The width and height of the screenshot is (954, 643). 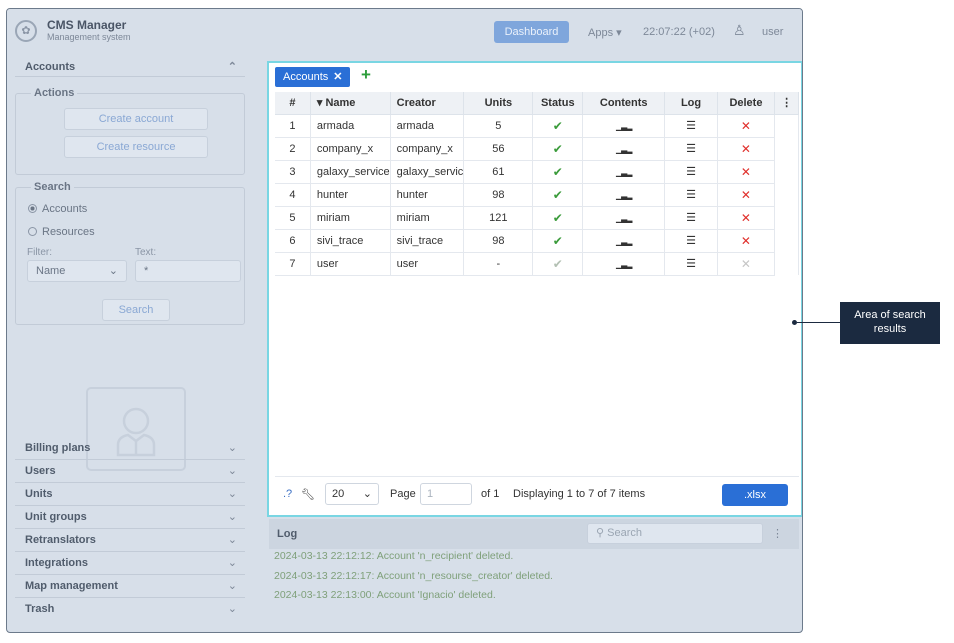 What do you see at coordinates (350, 149) in the screenshot?
I see `account-name: company_x` at bounding box center [350, 149].